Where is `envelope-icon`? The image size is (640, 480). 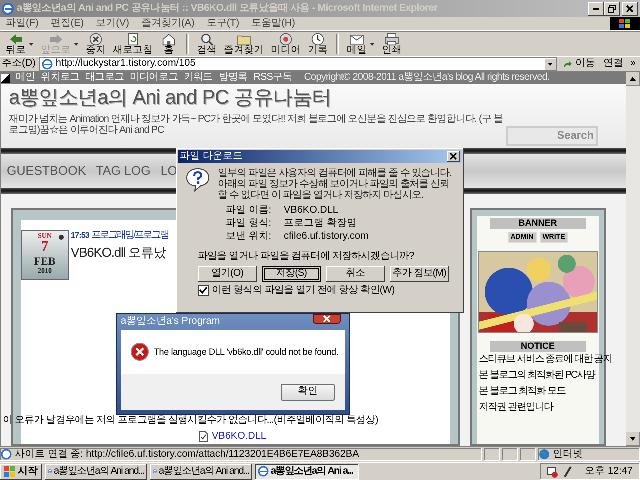
envelope-icon is located at coordinates (357, 39).